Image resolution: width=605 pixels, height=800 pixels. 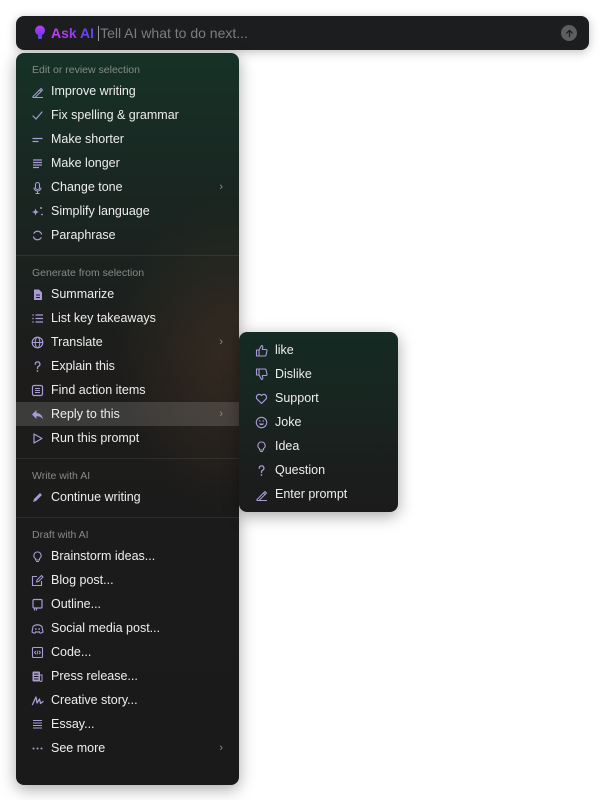 I want to click on reply-item-enter-prompt: Enter prompt, so click(x=318, y=494).